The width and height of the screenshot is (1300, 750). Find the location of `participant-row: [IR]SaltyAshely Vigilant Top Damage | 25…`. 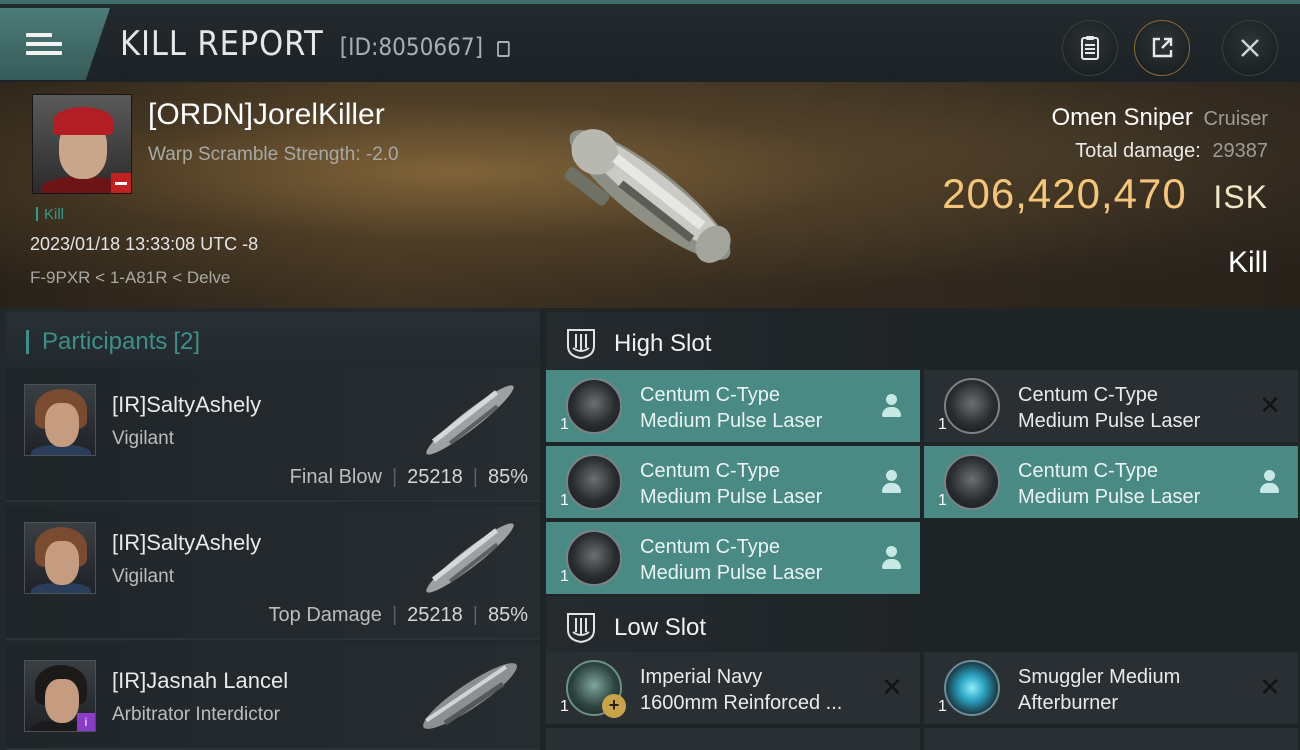

participant-row: [IR]SaltyAshely Vigilant Top Damage | 25… is located at coordinates (273, 573).